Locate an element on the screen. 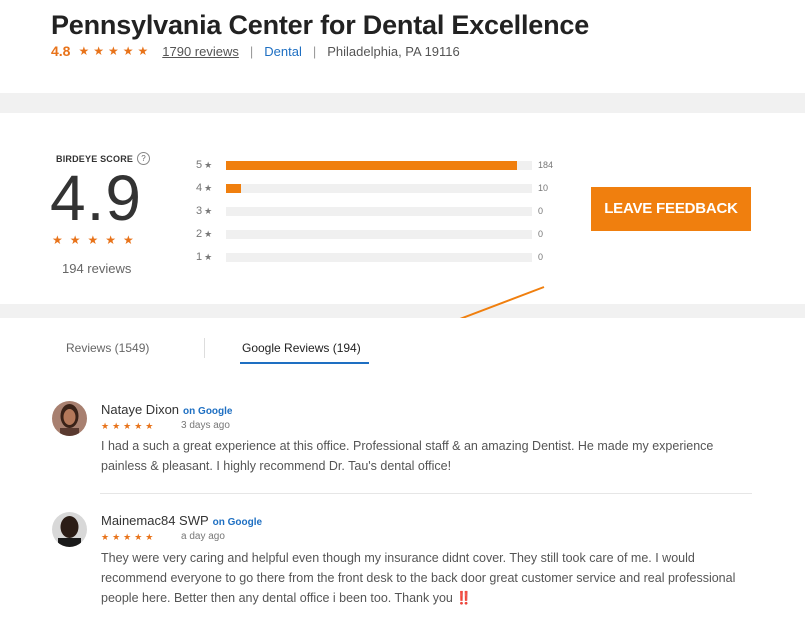 Image resolution: width=805 pixels, height=626 pixels. active-tab-underline is located at coordinates (304, 363).